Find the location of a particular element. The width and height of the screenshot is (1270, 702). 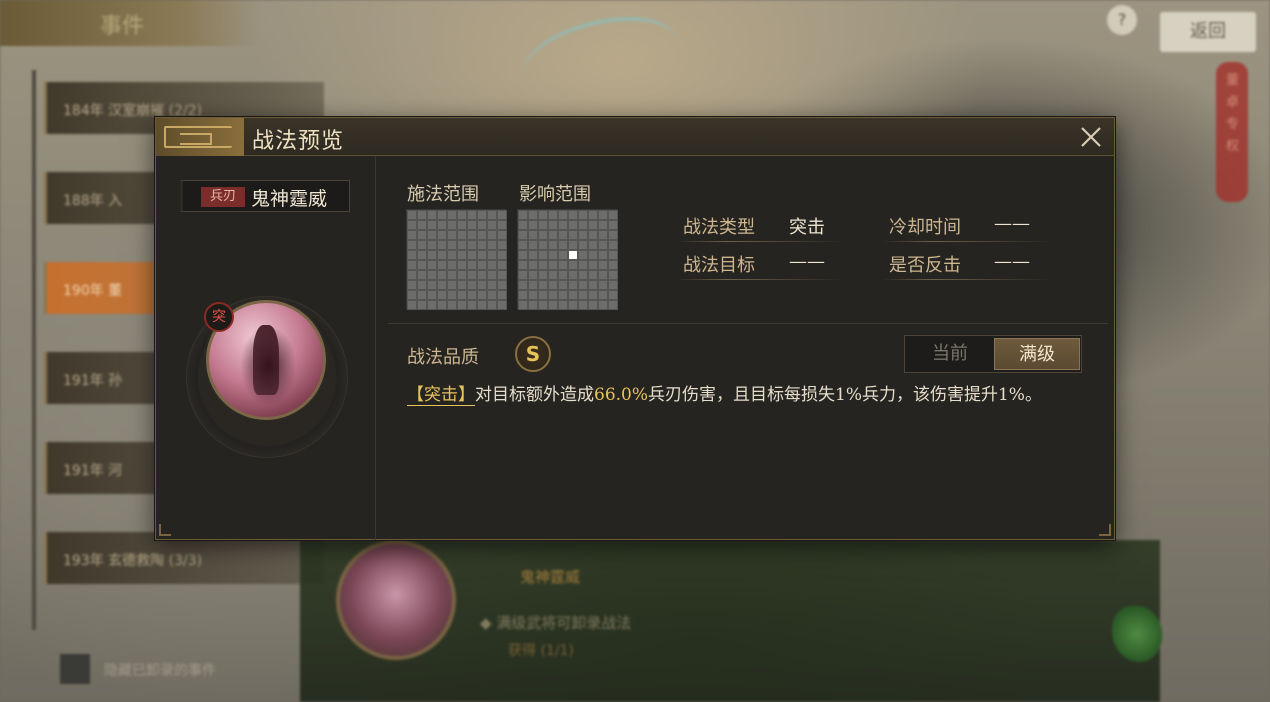

close-icon is located at coordinates (1091, 137).